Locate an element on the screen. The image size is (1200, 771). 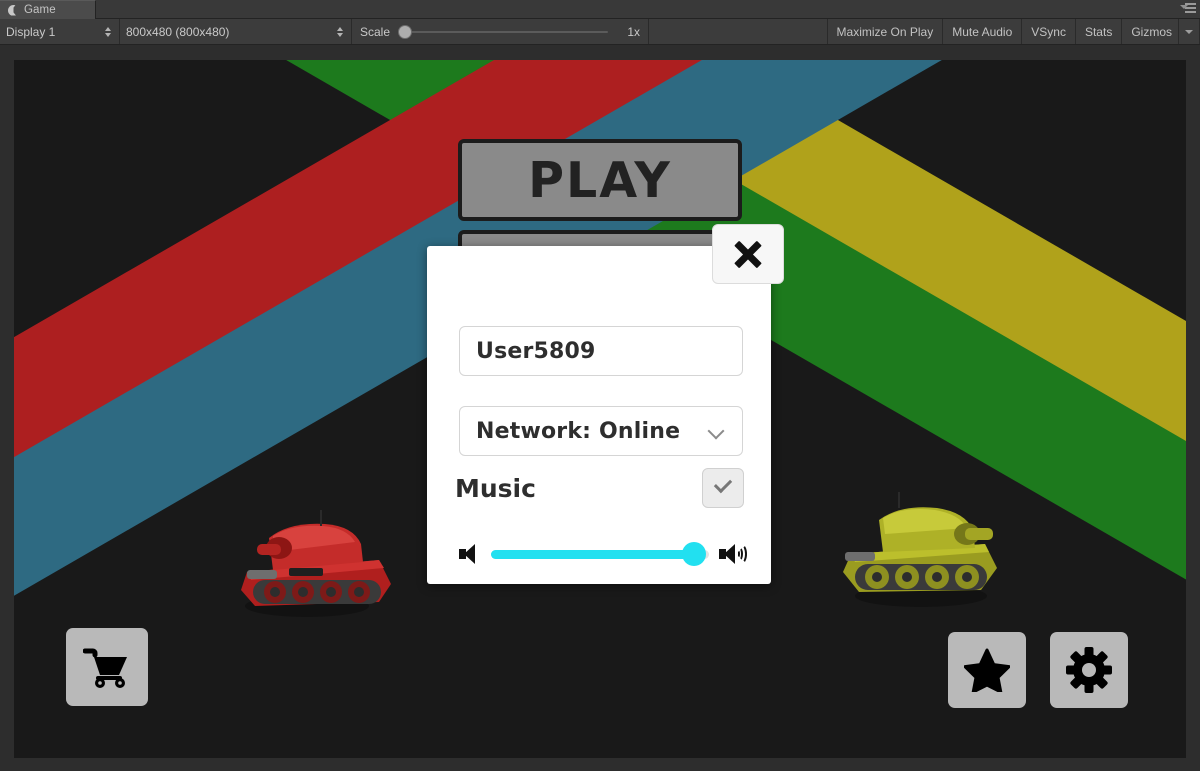
close-button is located at coordinates (748, 254).